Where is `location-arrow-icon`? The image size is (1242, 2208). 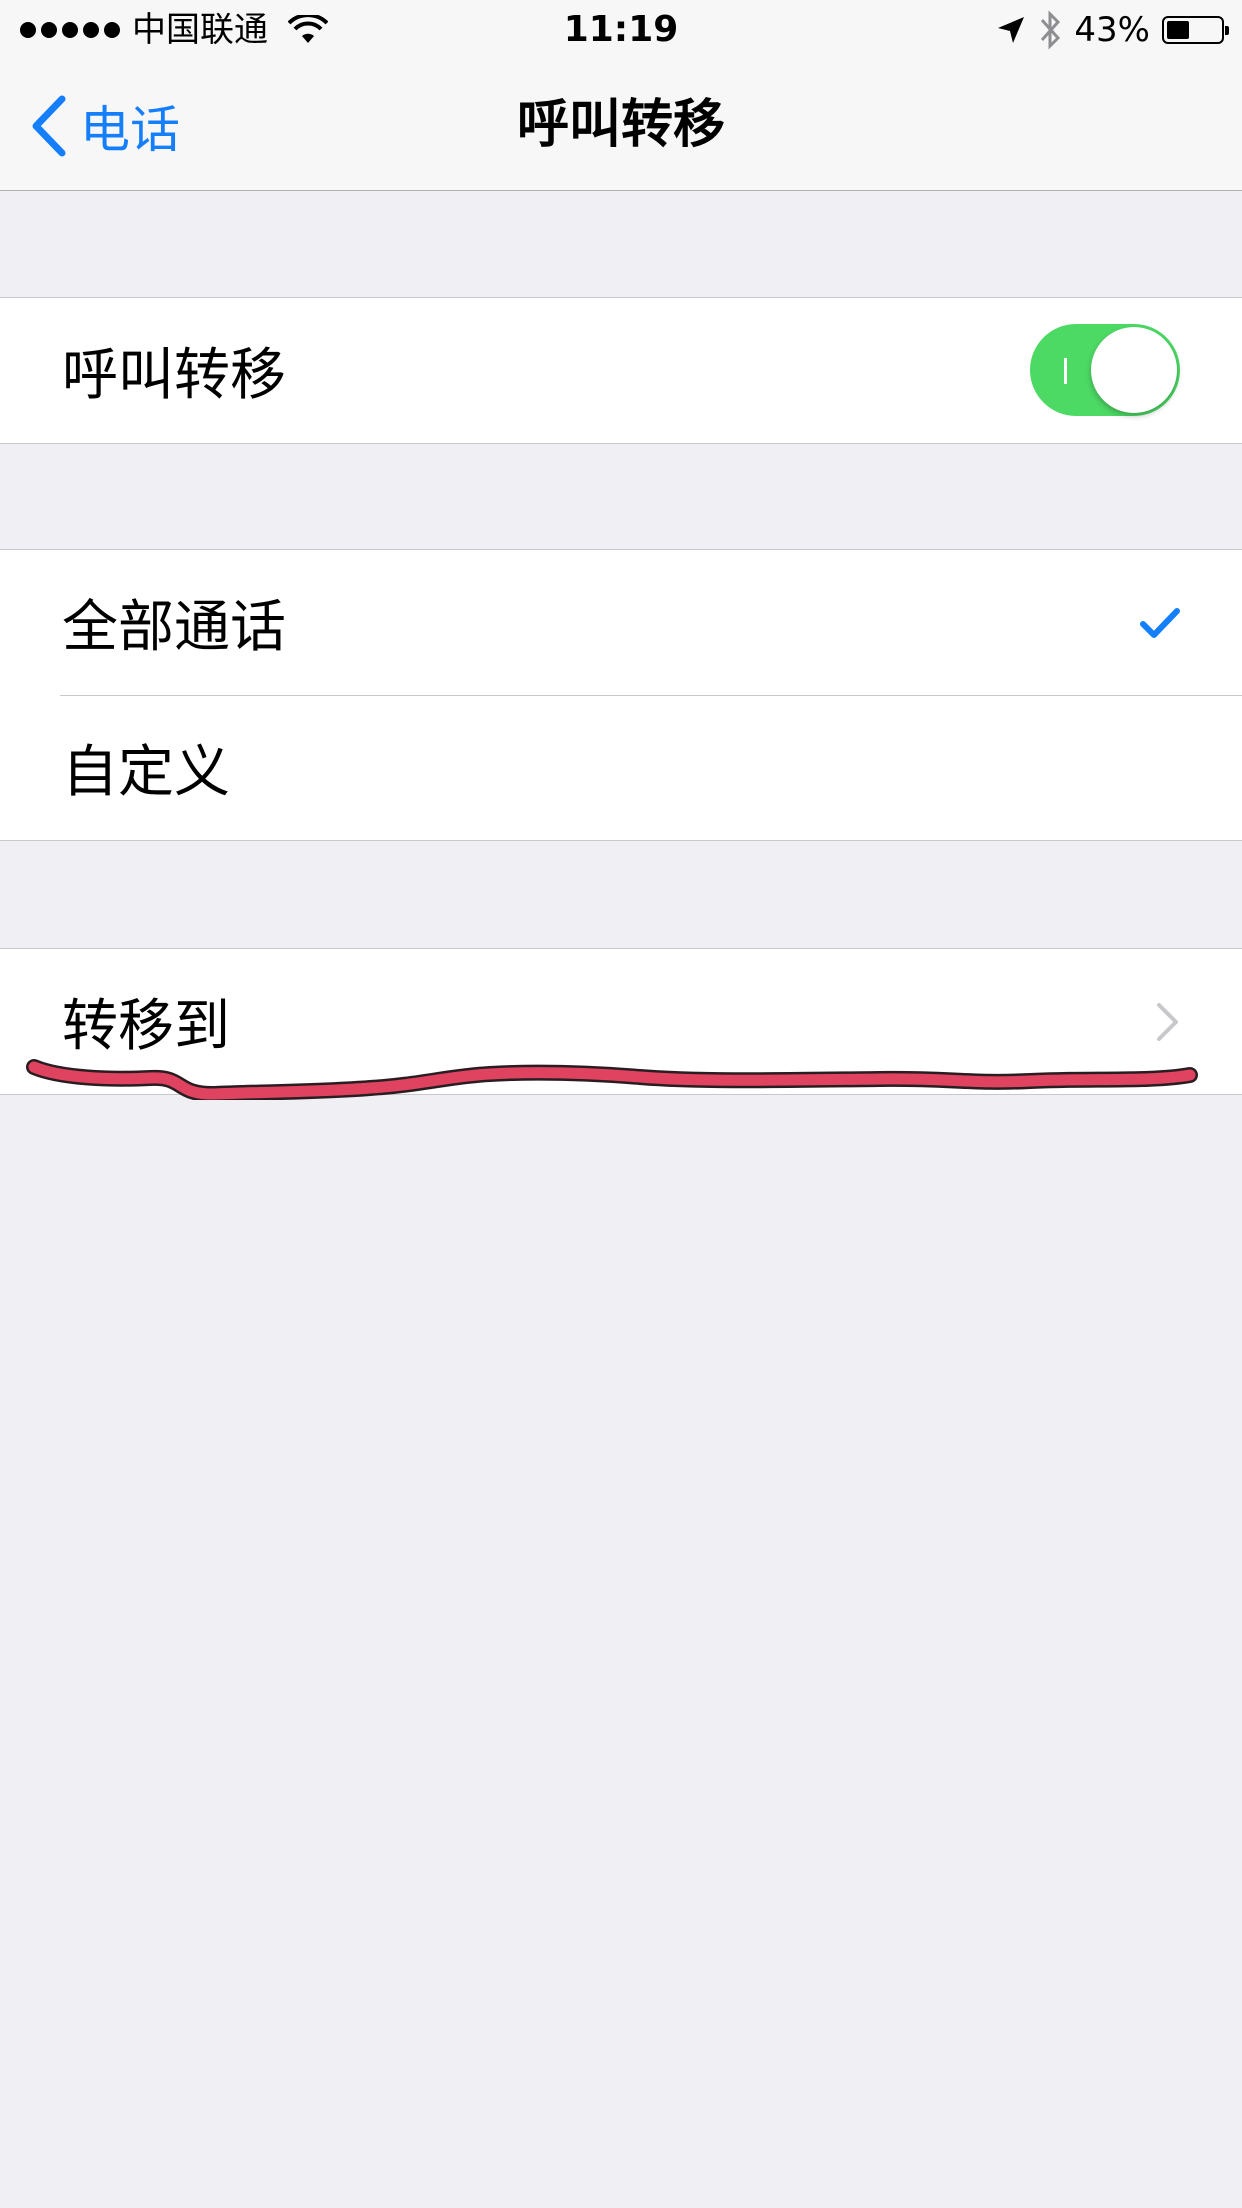
location-arrow-icon is located at coordinates (1011, 30).